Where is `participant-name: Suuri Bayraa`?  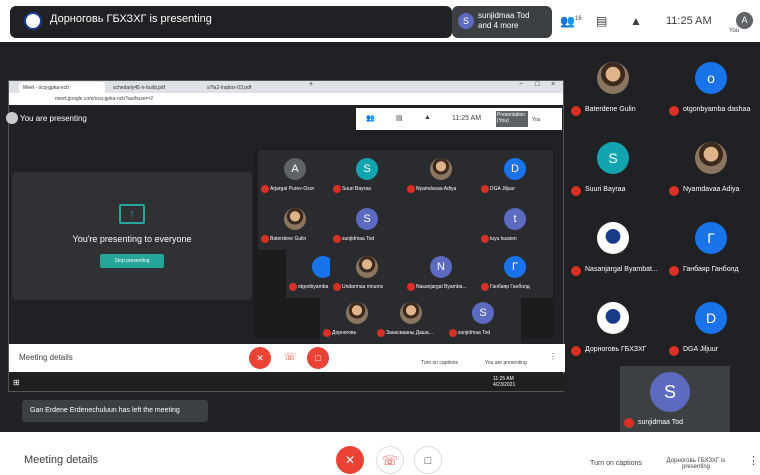
participant-name: Suuri Bayraa is located at coordinates (605, 189).